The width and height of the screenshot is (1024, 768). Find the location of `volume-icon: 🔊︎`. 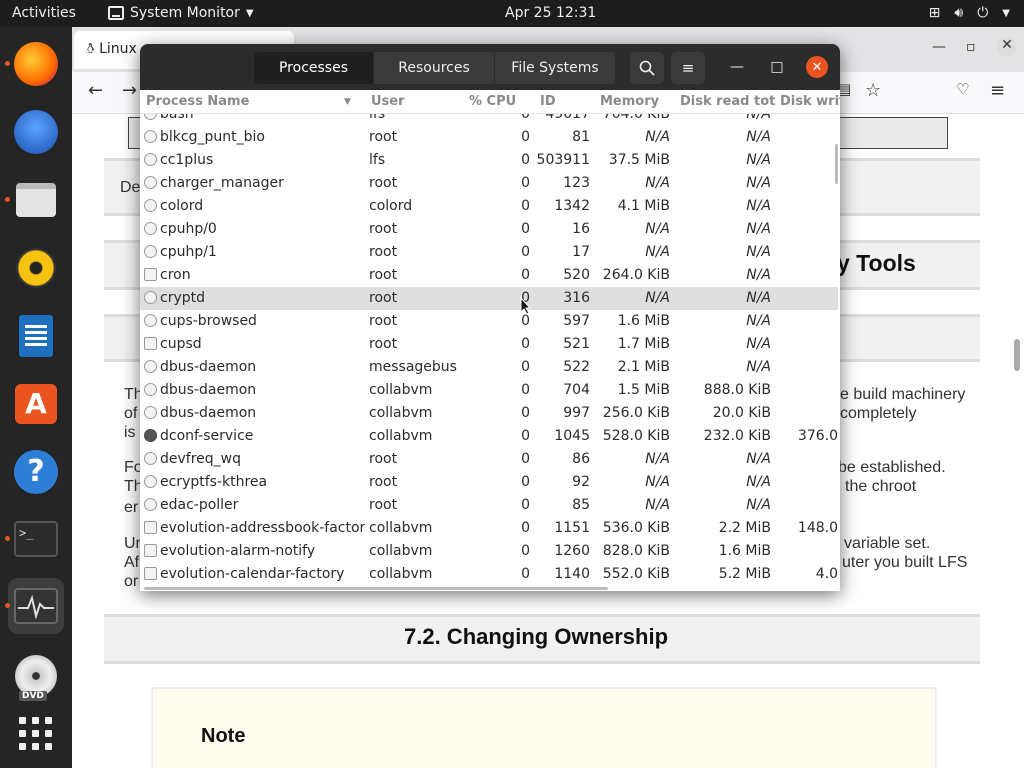

volume-icon: 🔊︎ is located at coordinates (958, 13).